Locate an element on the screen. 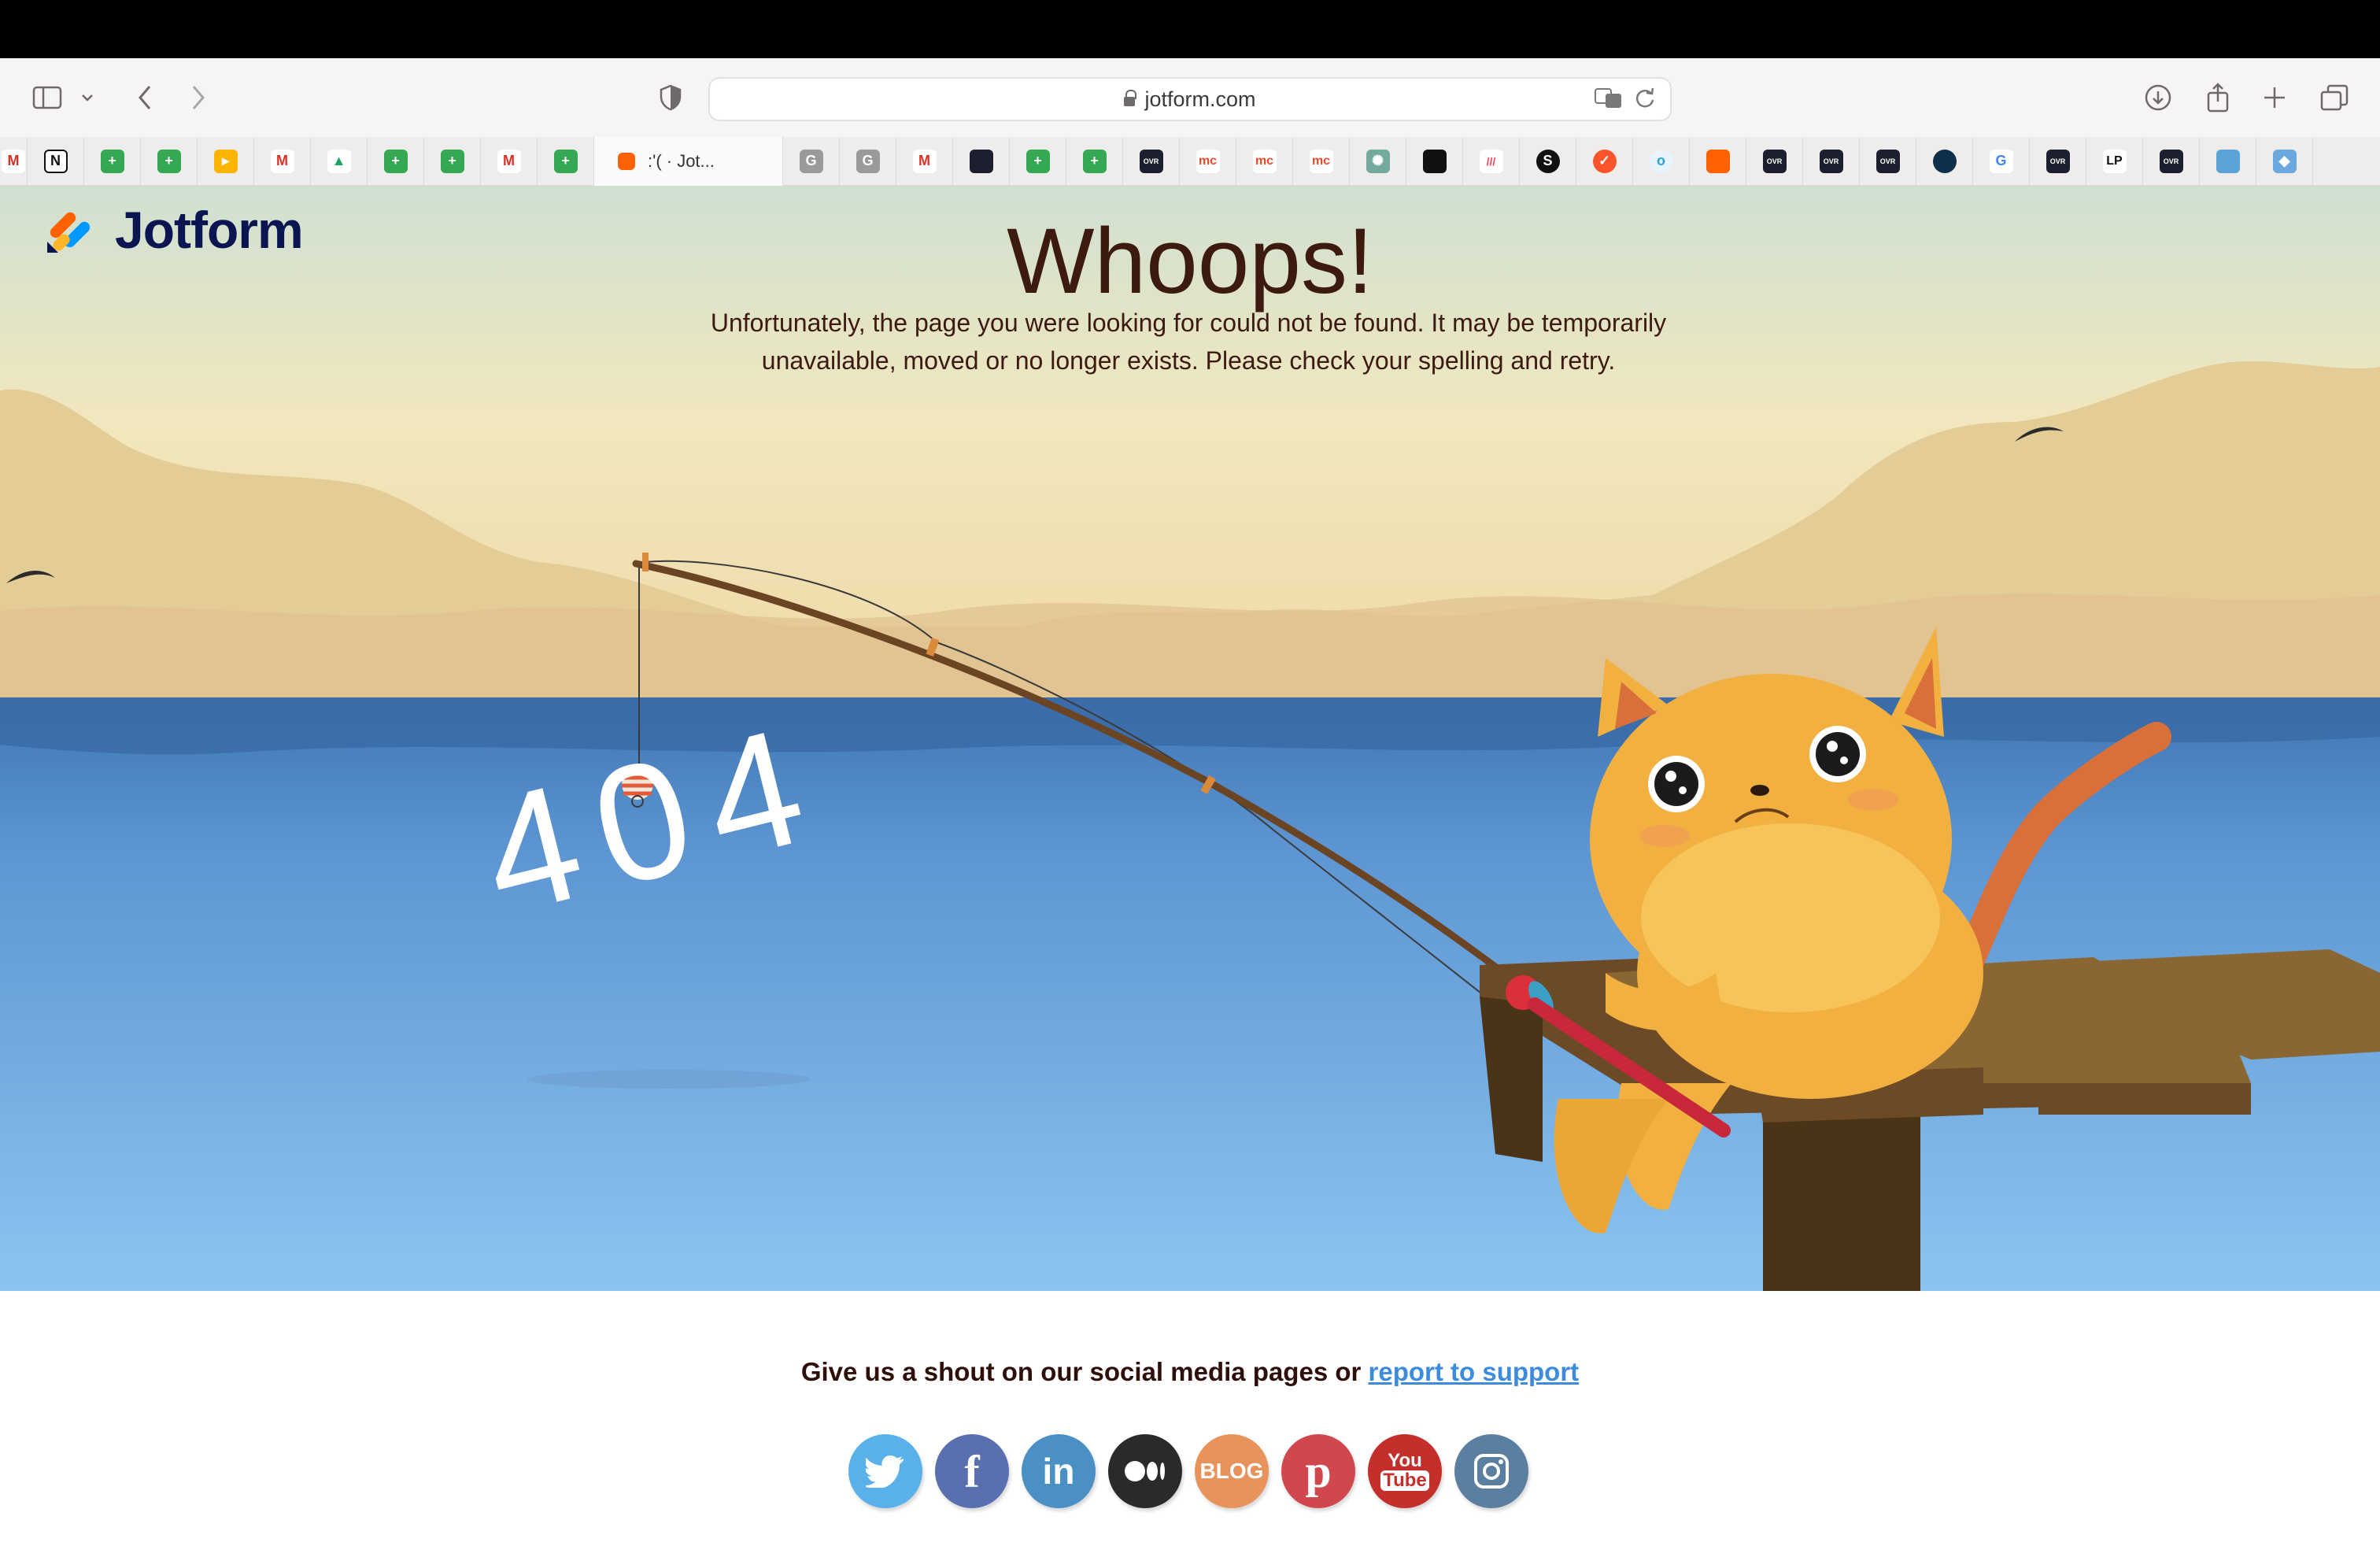 The height and width of the screenshot is (1546, 2380). facebook-icon: f is located at coordinates (972, 1471).